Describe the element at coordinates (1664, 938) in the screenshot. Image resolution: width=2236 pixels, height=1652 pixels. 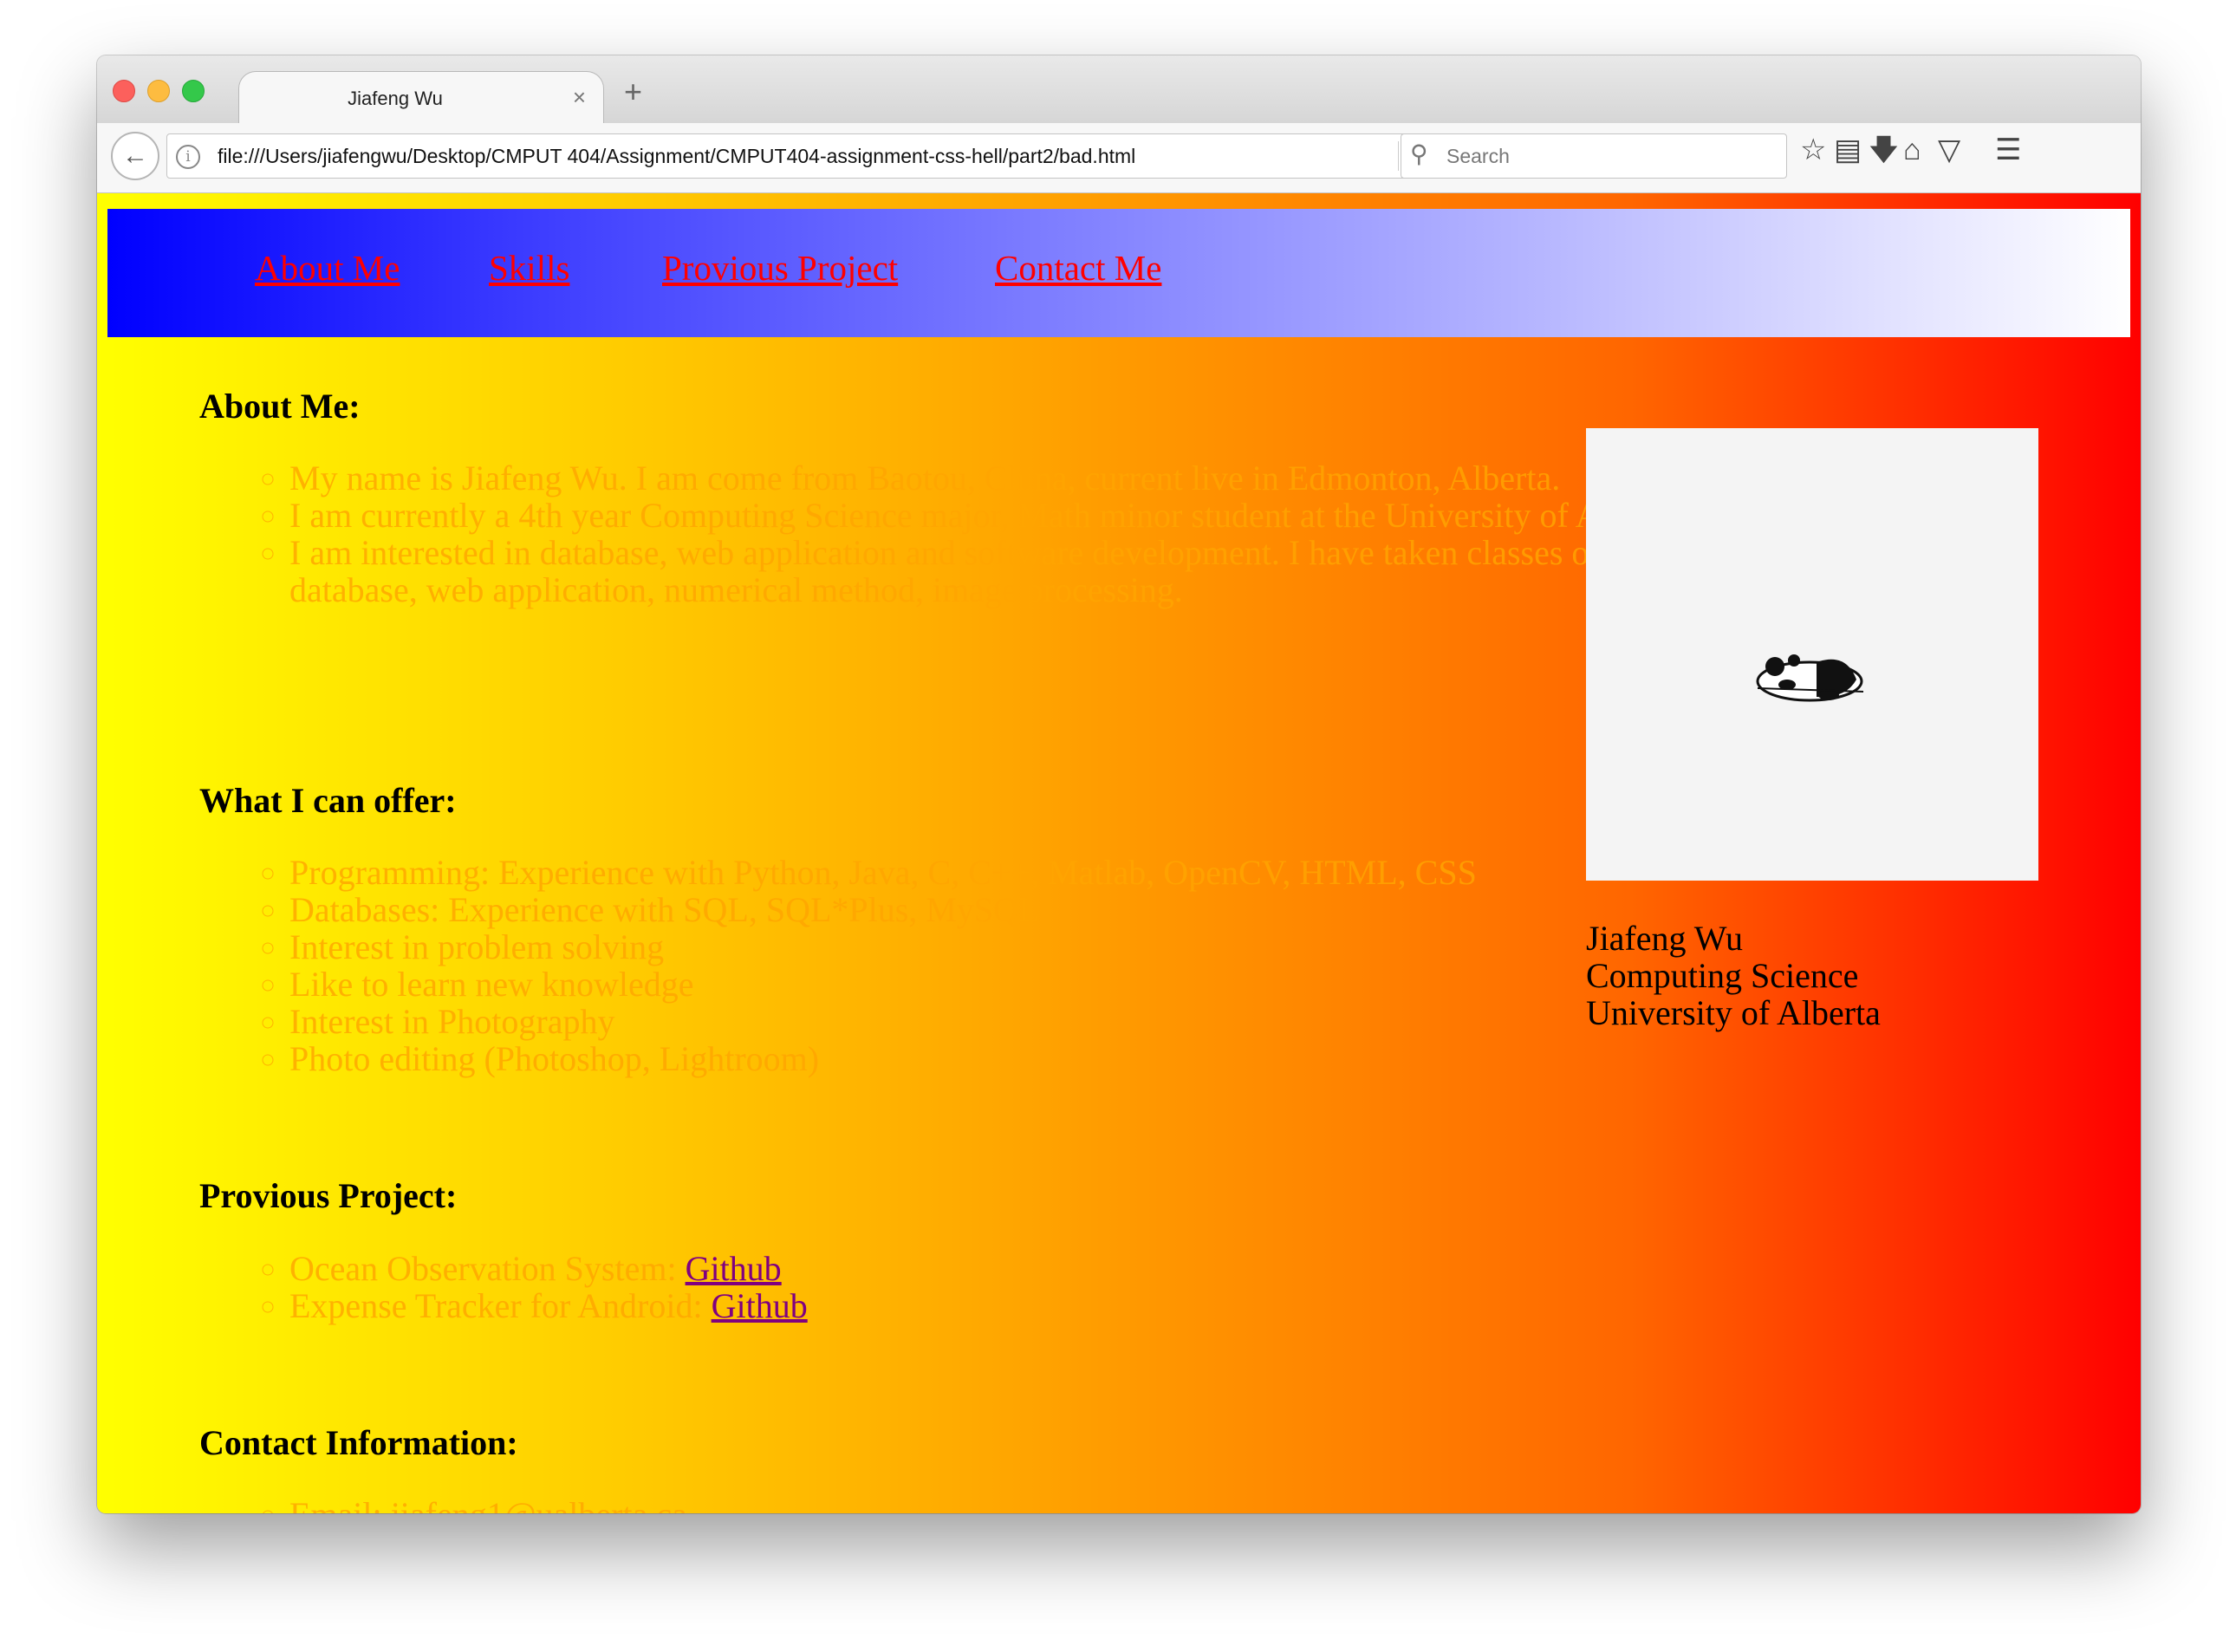
I see `profile-name: Jiafeng Wu` at that location.